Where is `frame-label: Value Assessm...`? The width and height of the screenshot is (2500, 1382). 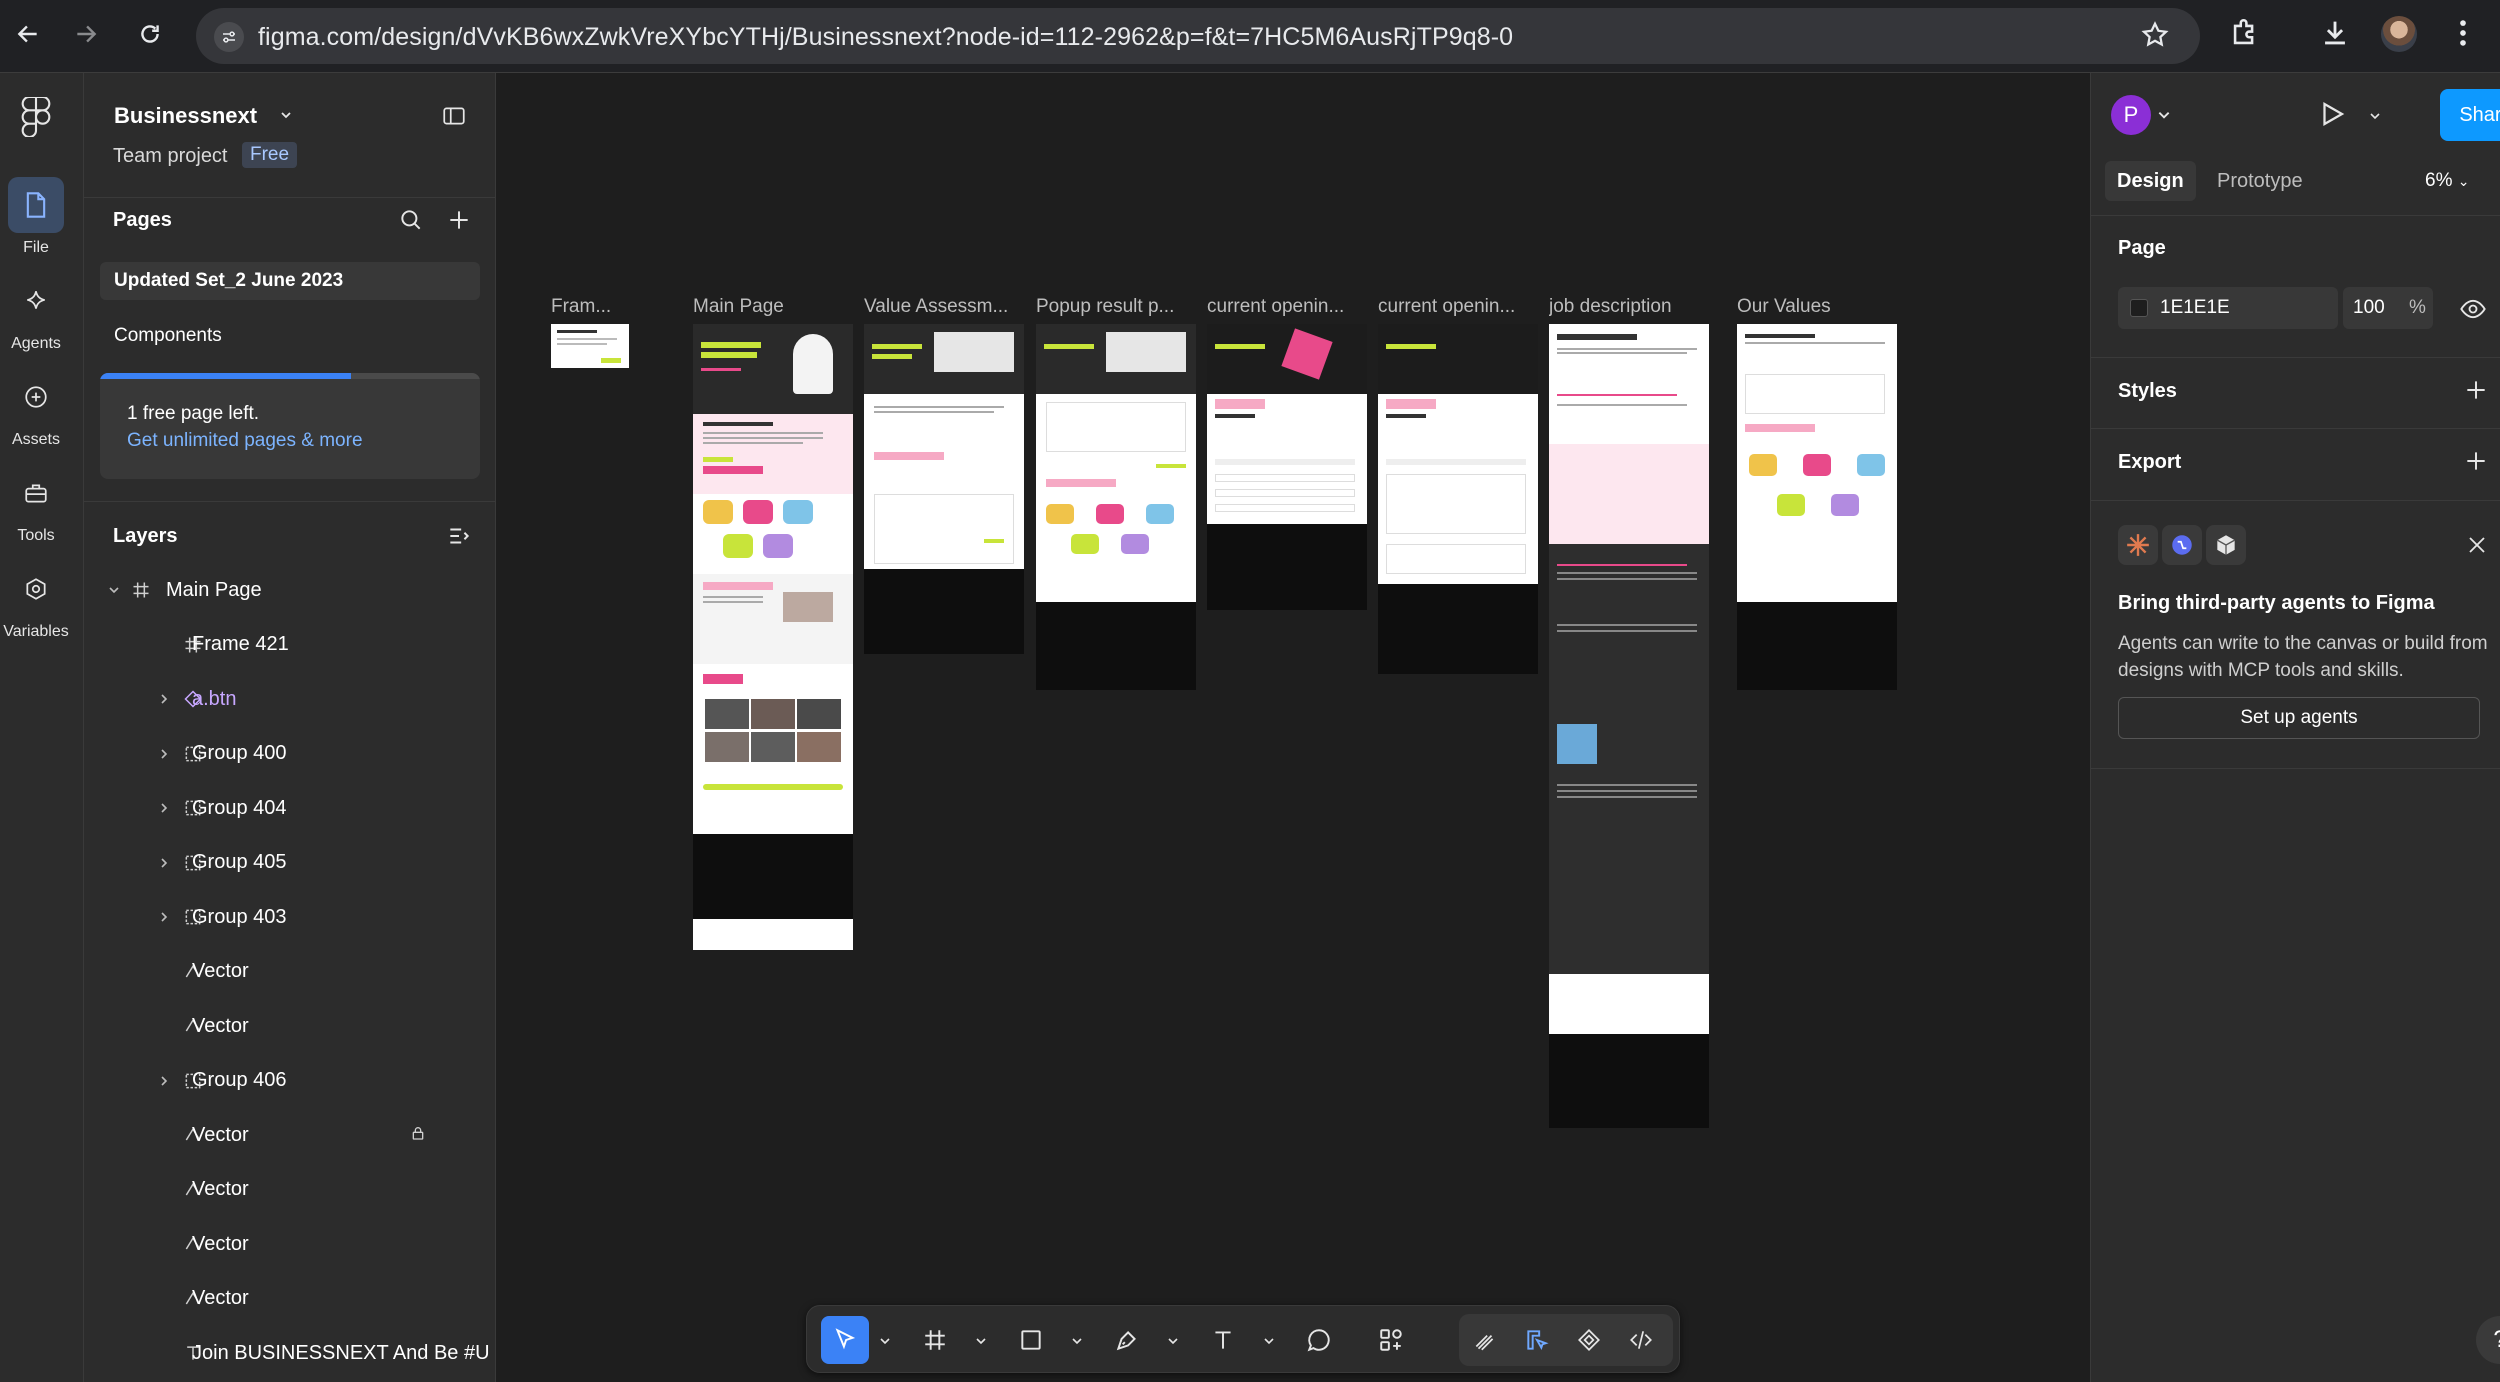 frame-label: Value Assessm... is located at coordinates (945, 307).